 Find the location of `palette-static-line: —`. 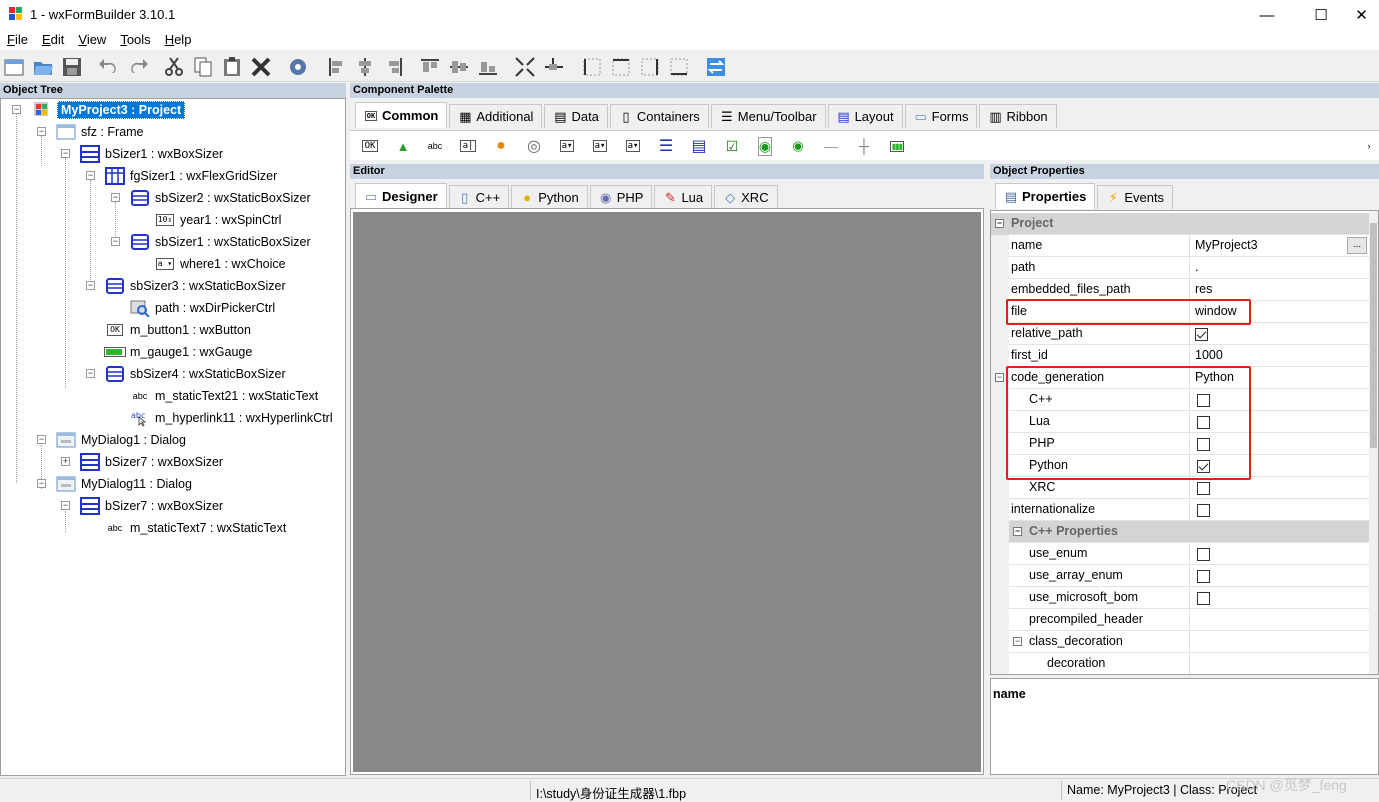

palette-static-line: — is located at coordinates (831, 146).